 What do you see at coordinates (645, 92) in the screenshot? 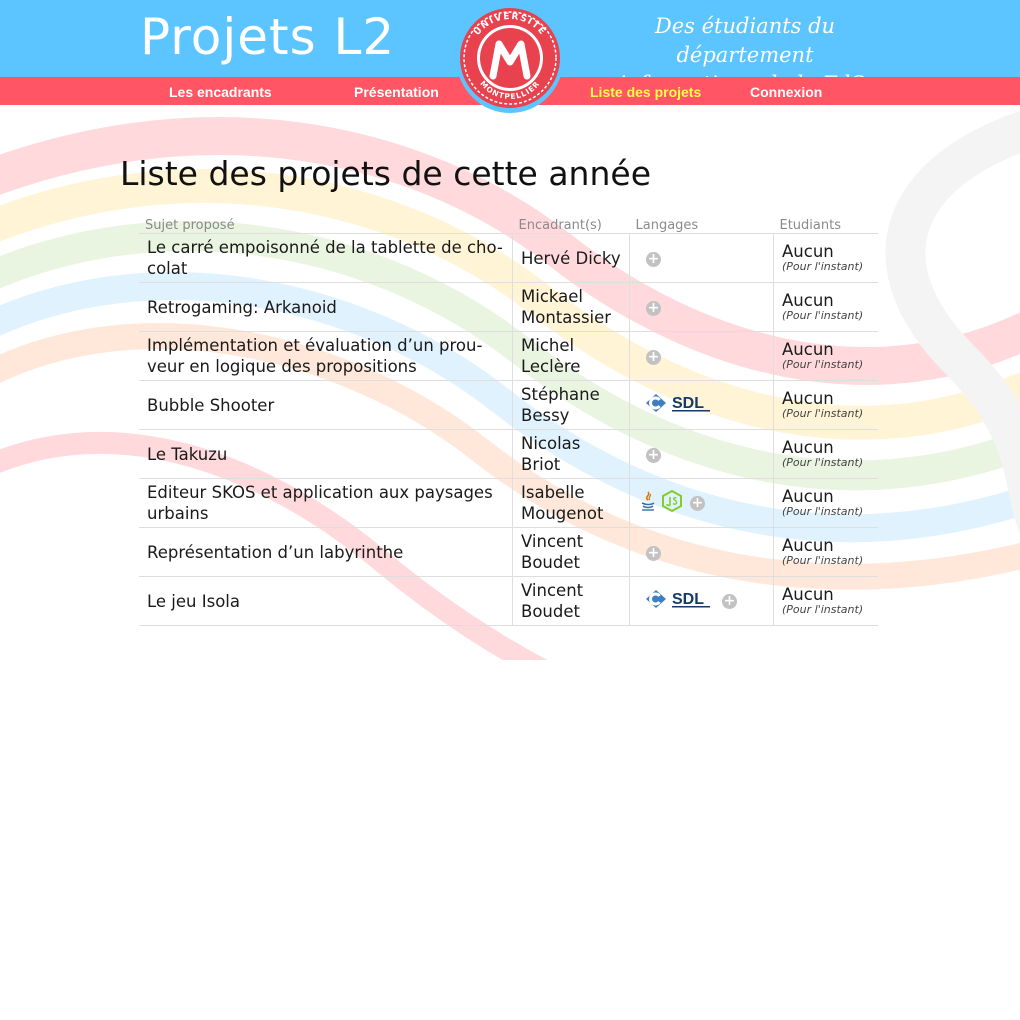
I see `nav-link-liste-projets: Liste des projets` at bounding box center [645, 92].